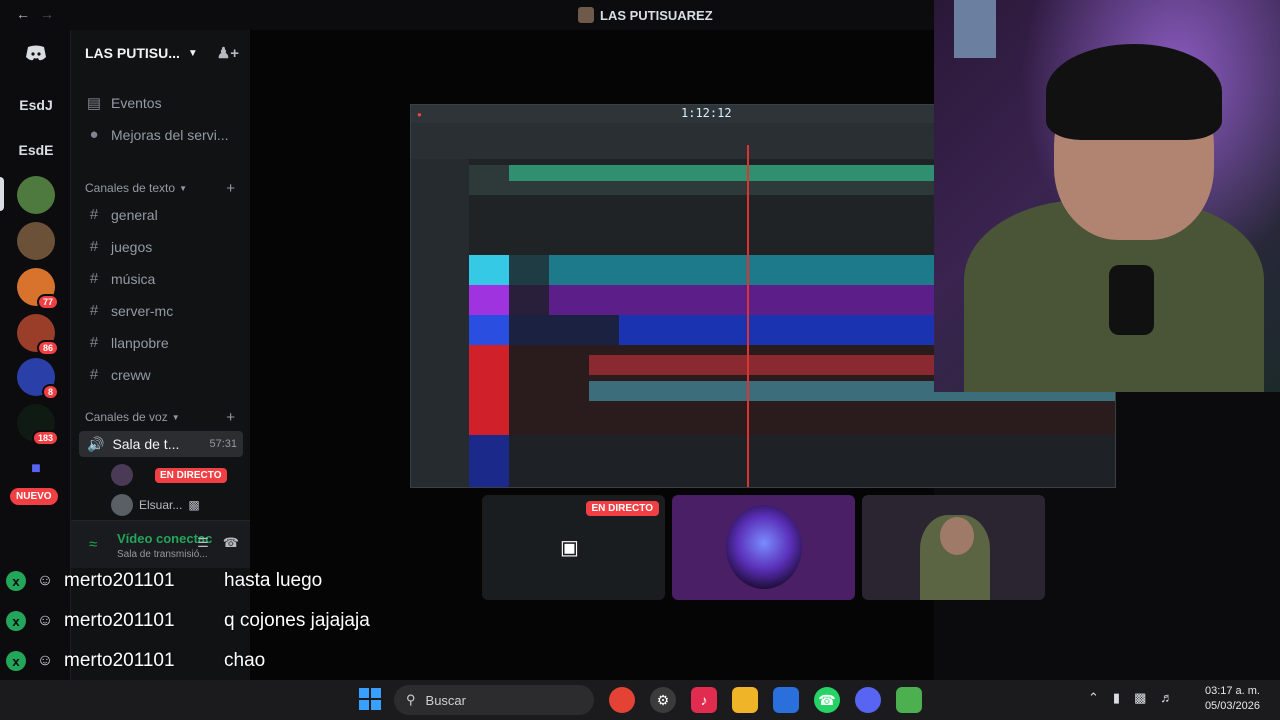 Image resolution: width=1280 pixels, height=720 pixels. I want to click on chevron-up-icon: ⌃, so click(1093, 698).